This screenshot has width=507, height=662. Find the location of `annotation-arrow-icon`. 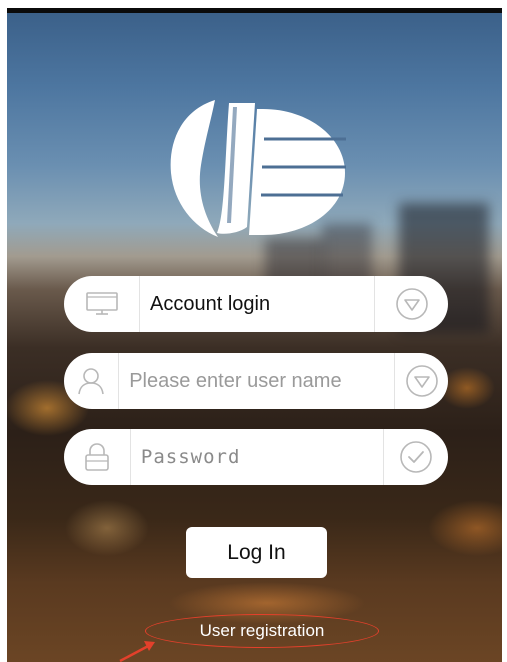

annotation-arrow-icon is located at coordinates (137, 651).